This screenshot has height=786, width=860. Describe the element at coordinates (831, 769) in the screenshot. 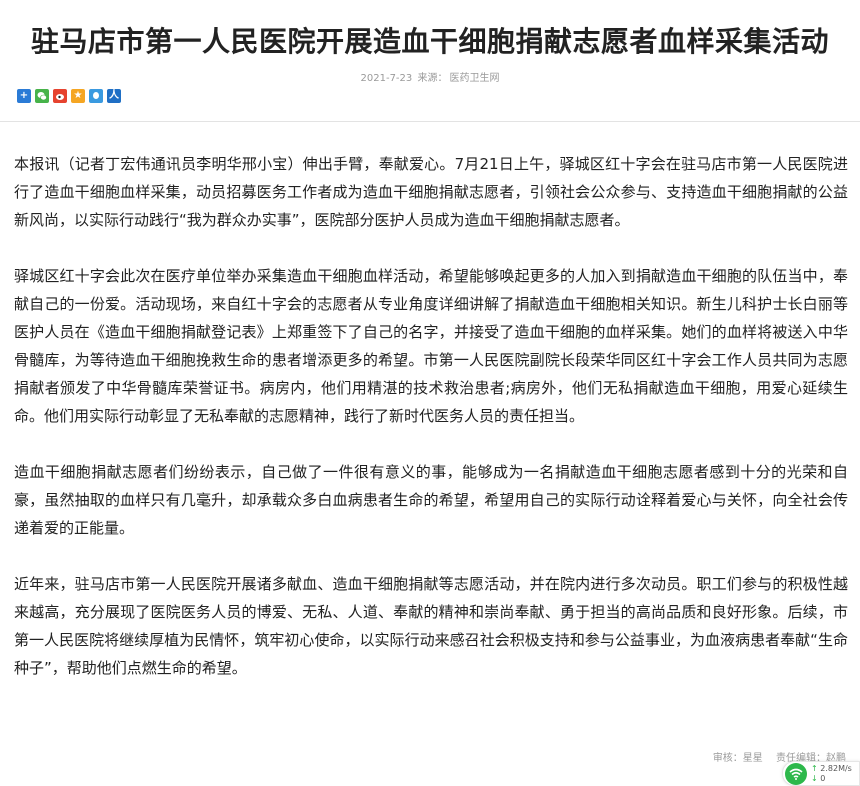

I see `upload-speed: 2.82M/s` at that location.